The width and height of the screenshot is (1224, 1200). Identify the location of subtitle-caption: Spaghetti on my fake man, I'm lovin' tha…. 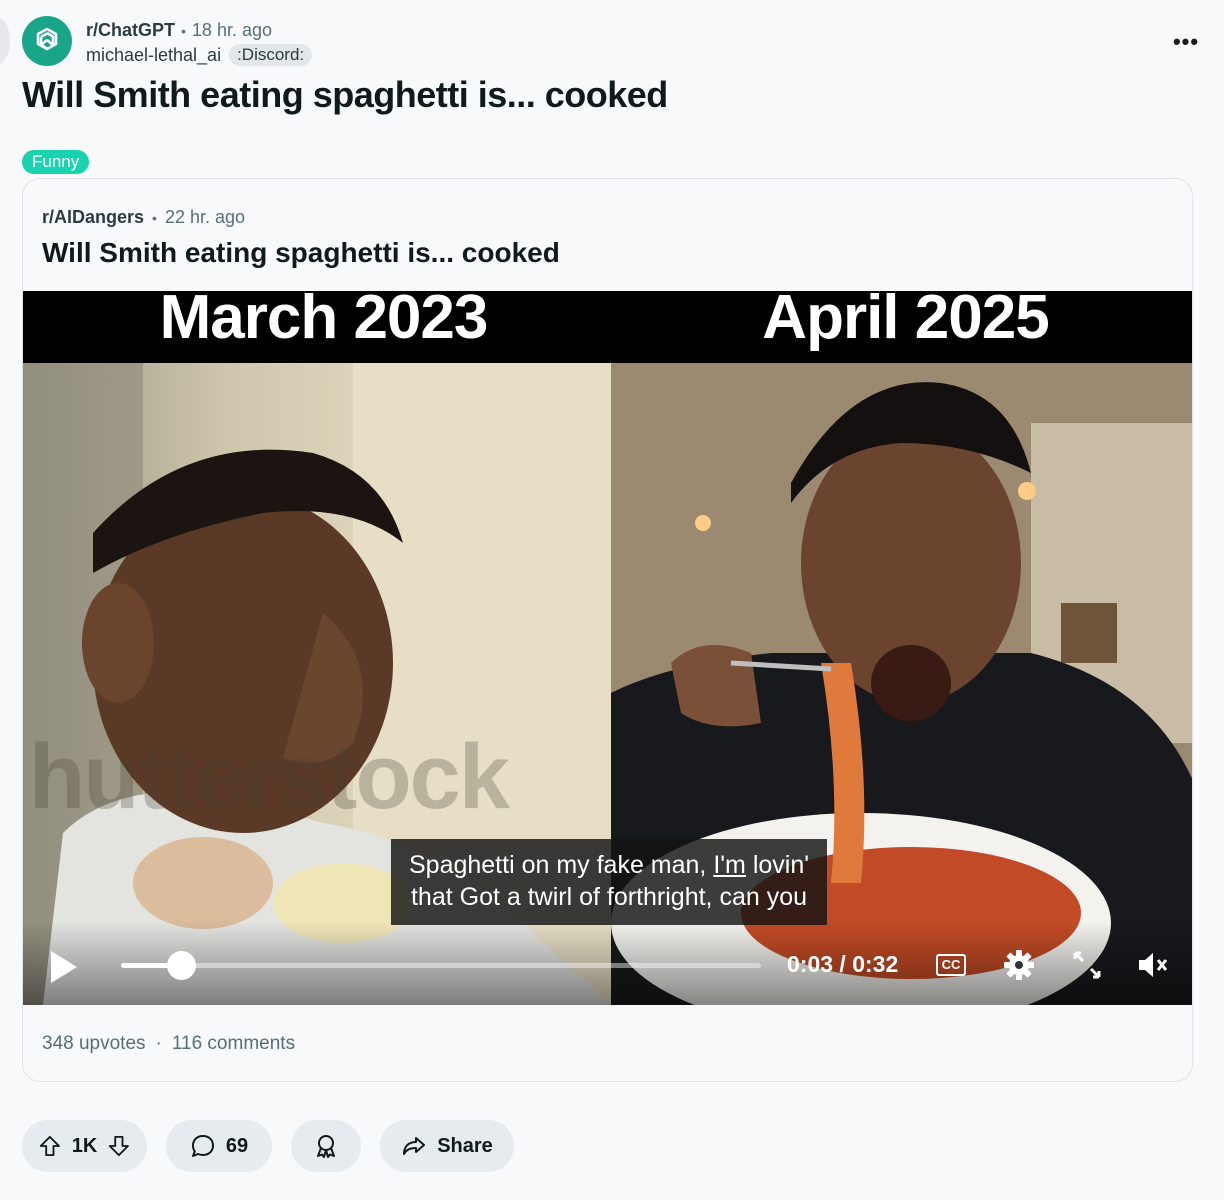
(609, 882).